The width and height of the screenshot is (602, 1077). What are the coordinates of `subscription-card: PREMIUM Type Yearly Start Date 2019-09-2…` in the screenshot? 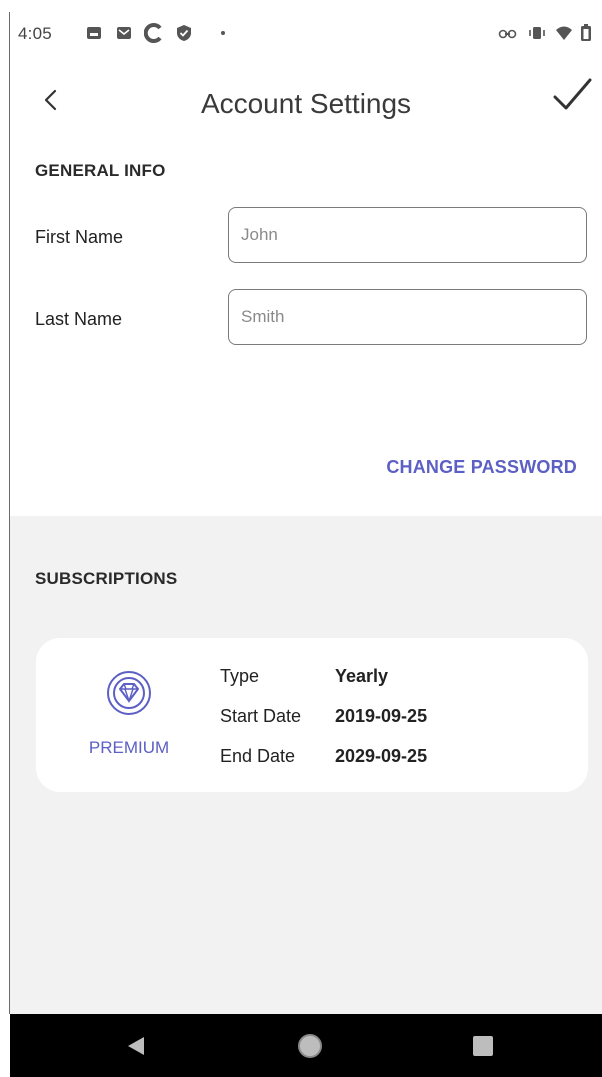 It's located at (312, 715).